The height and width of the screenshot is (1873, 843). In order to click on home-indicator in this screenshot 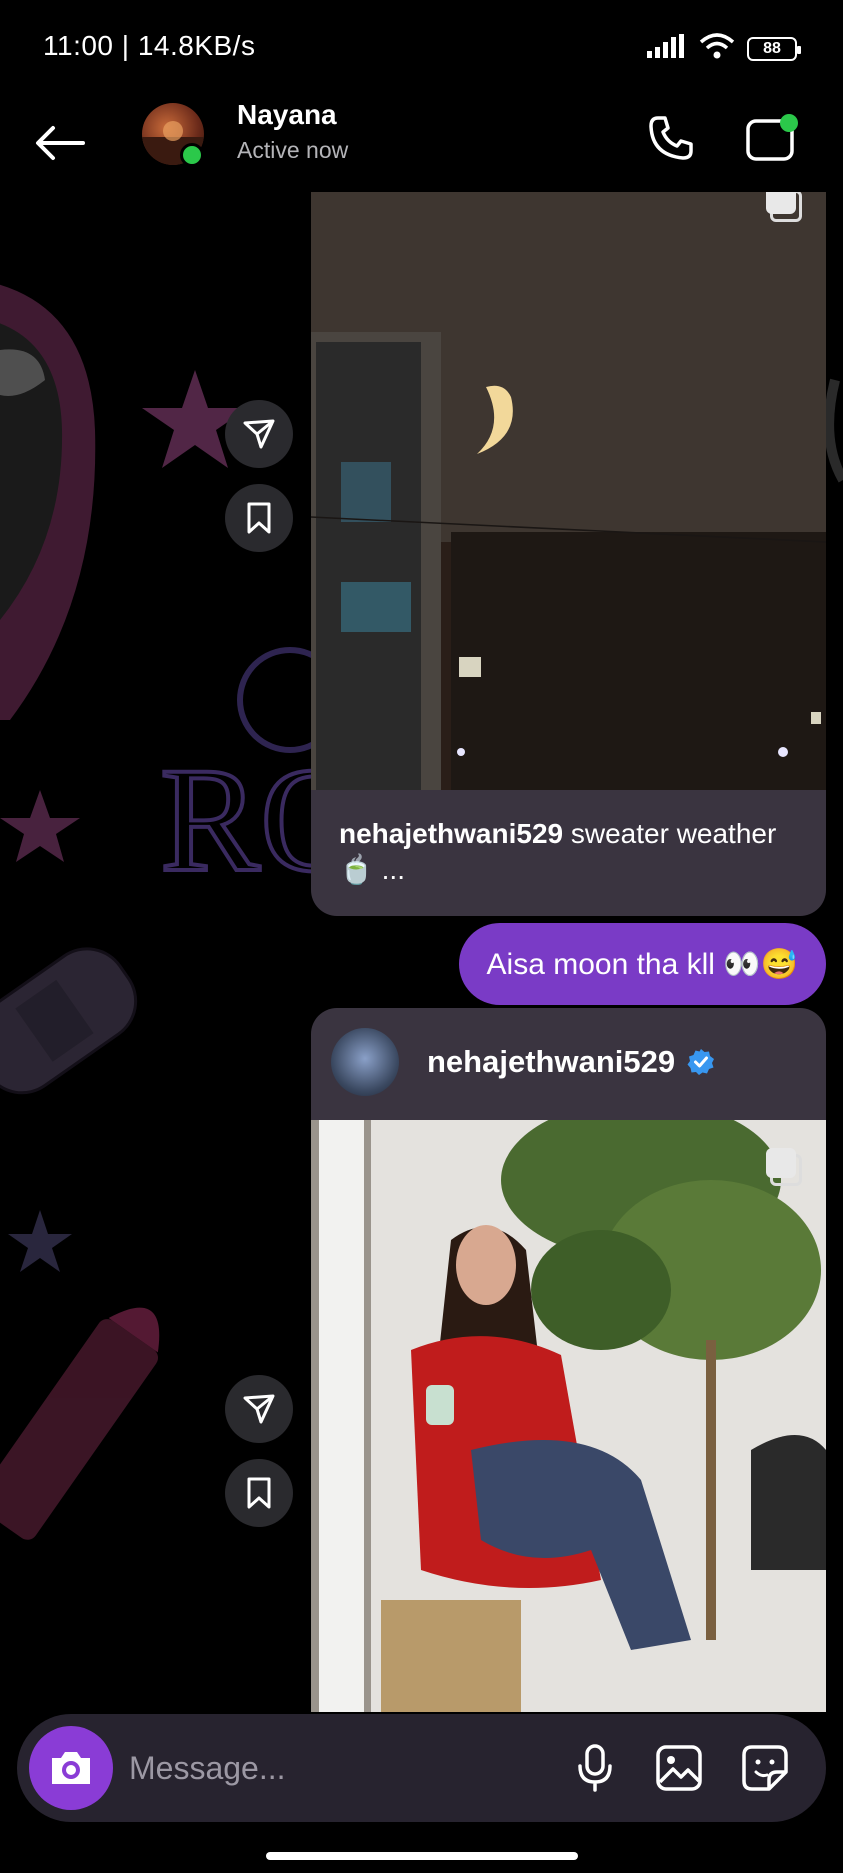, I will do `click(422, 1856)`.